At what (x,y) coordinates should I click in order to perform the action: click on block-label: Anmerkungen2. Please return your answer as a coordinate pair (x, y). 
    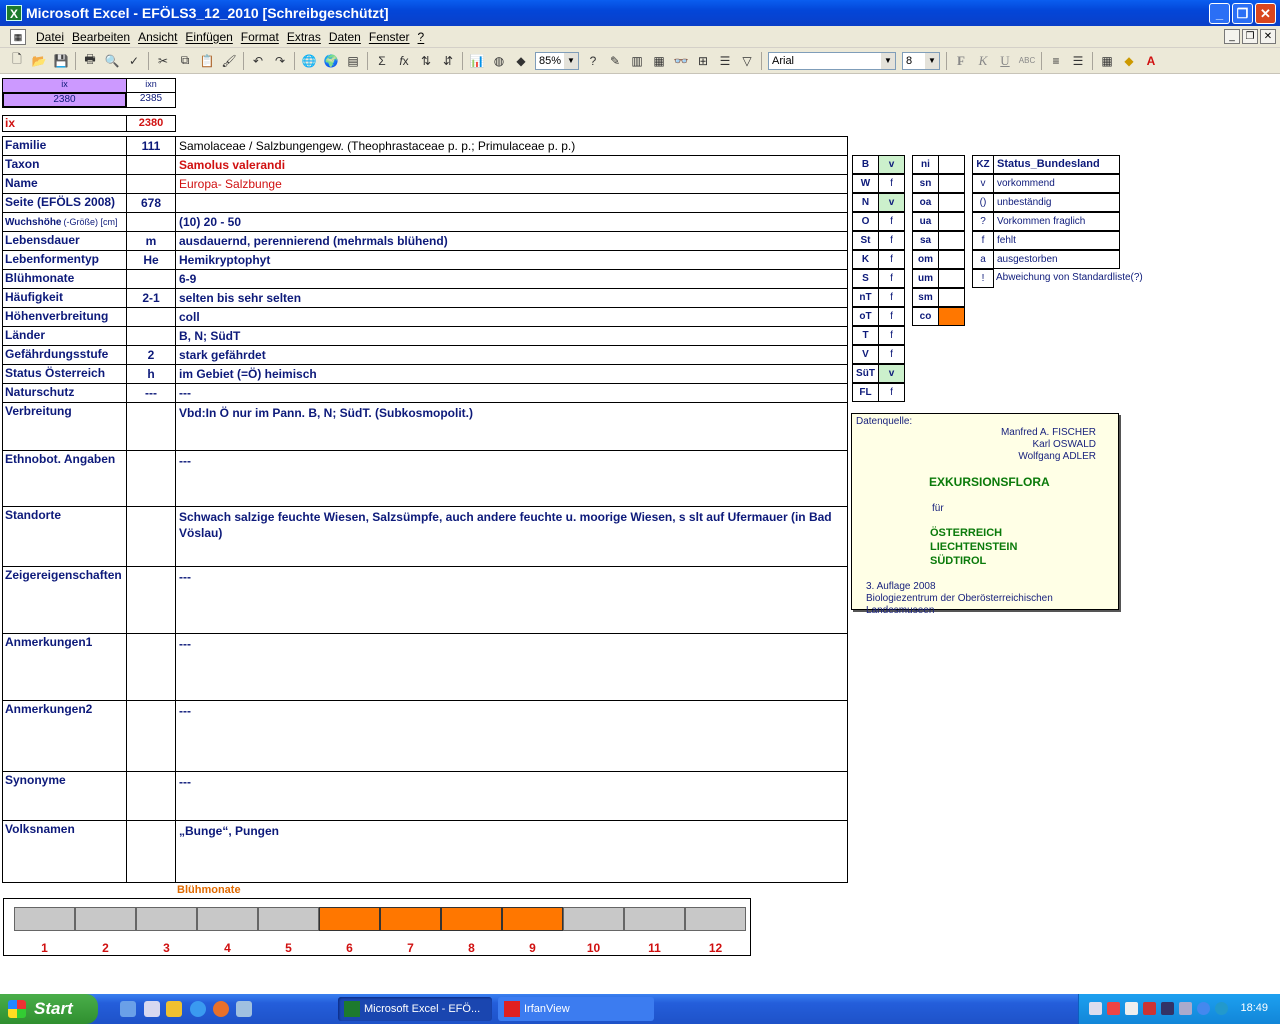
    Looking at the image, I should click on (64, 736).